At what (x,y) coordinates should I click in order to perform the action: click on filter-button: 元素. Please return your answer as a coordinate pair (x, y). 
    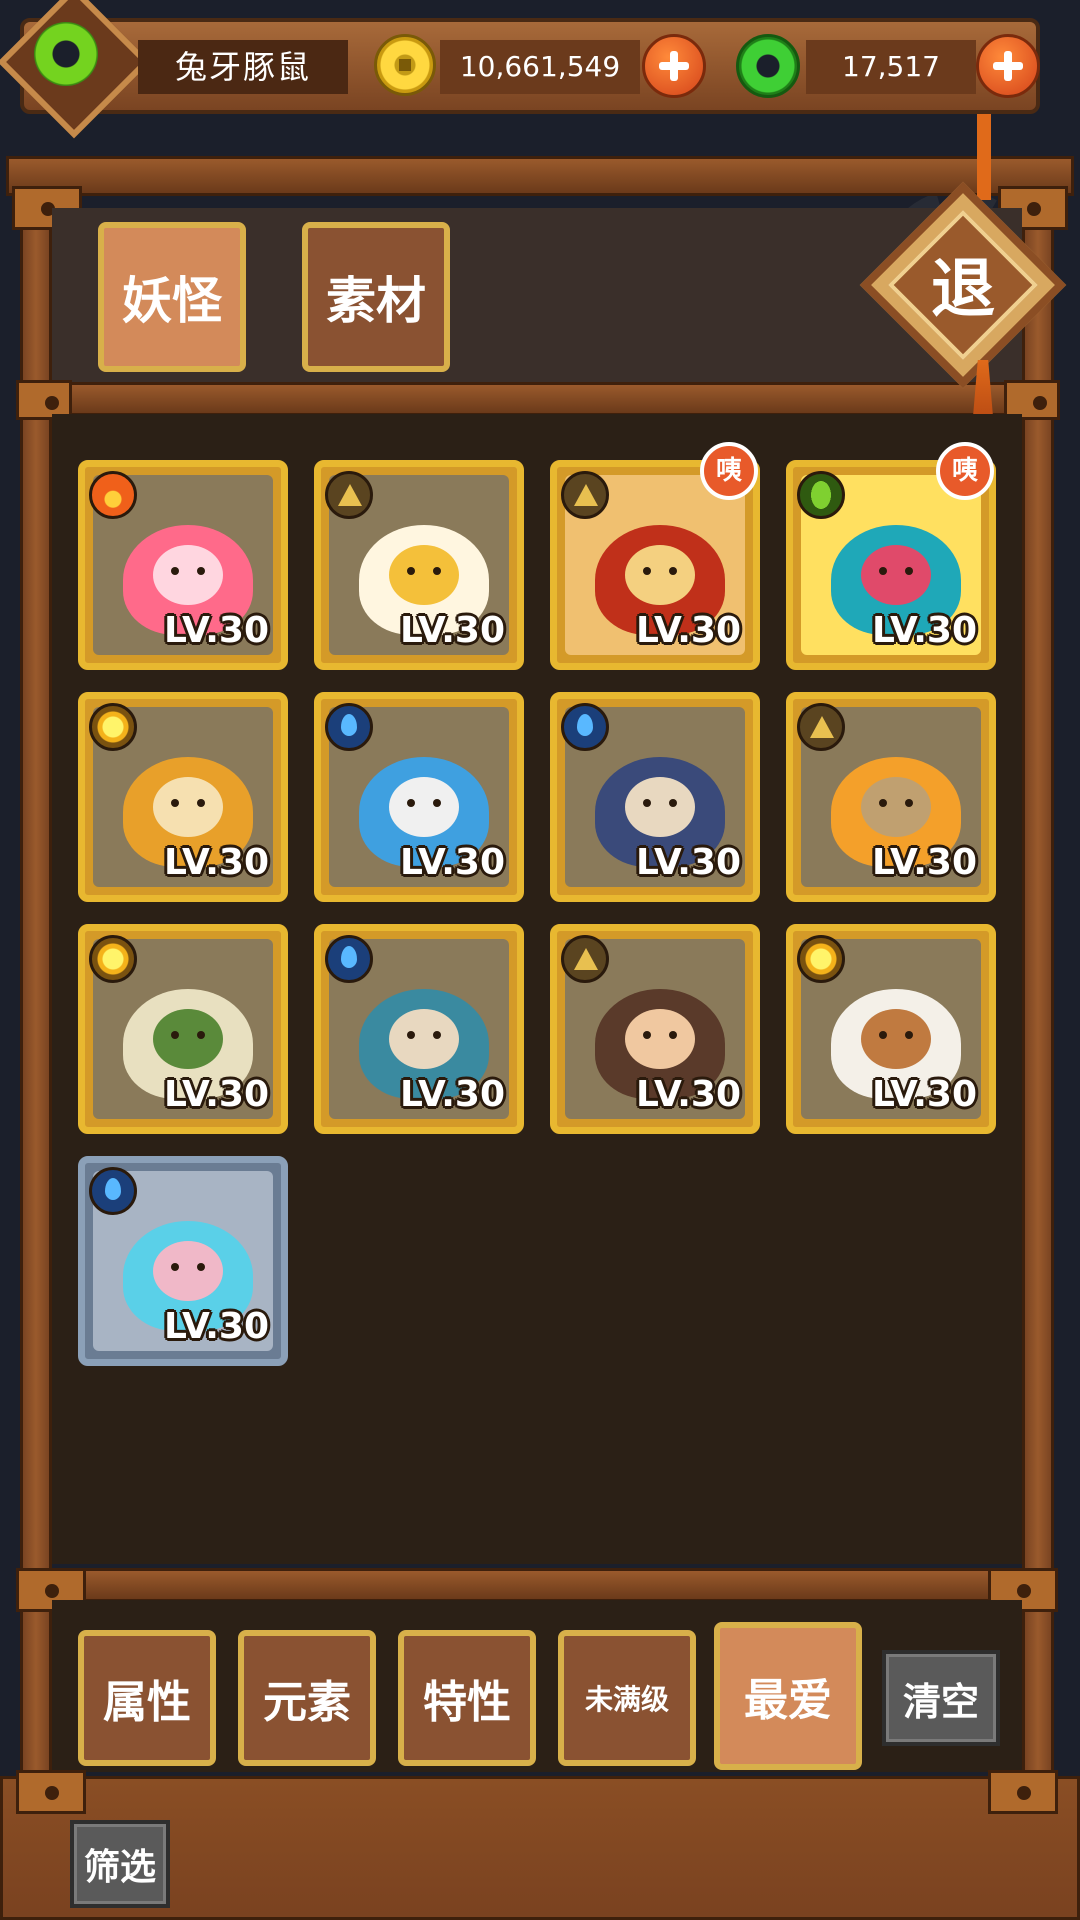
    Looking at the image, I should click on (307, 1698).